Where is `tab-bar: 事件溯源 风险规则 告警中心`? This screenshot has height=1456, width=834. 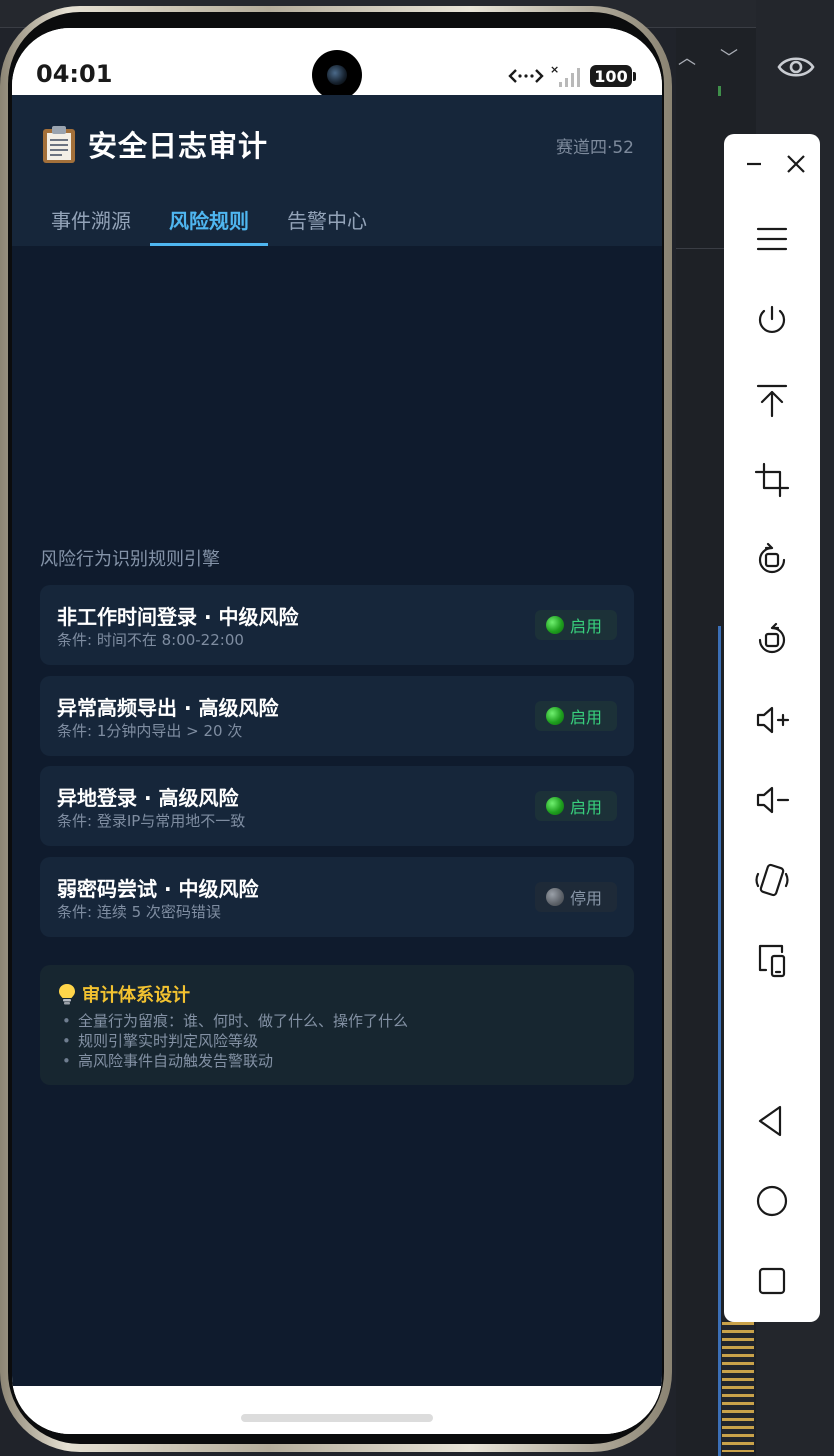 tab-bar: 事件溯源 风险规则 告警中心 is located at coordinates (209, 220).